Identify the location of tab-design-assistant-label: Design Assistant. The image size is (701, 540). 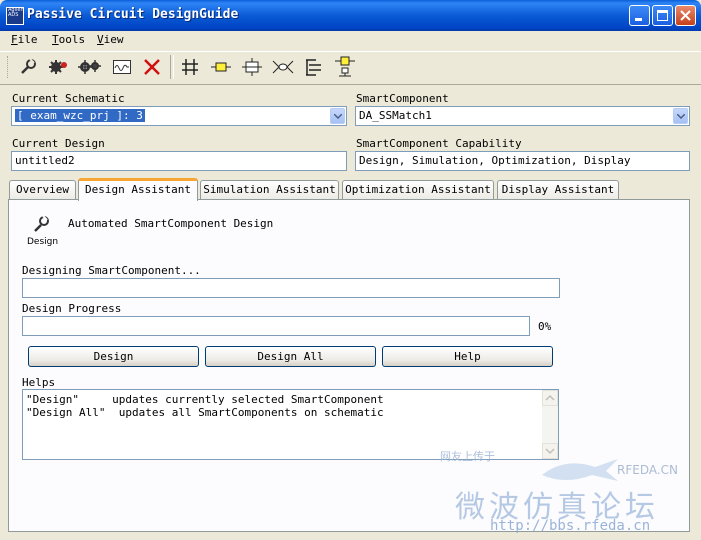
(138, 189).